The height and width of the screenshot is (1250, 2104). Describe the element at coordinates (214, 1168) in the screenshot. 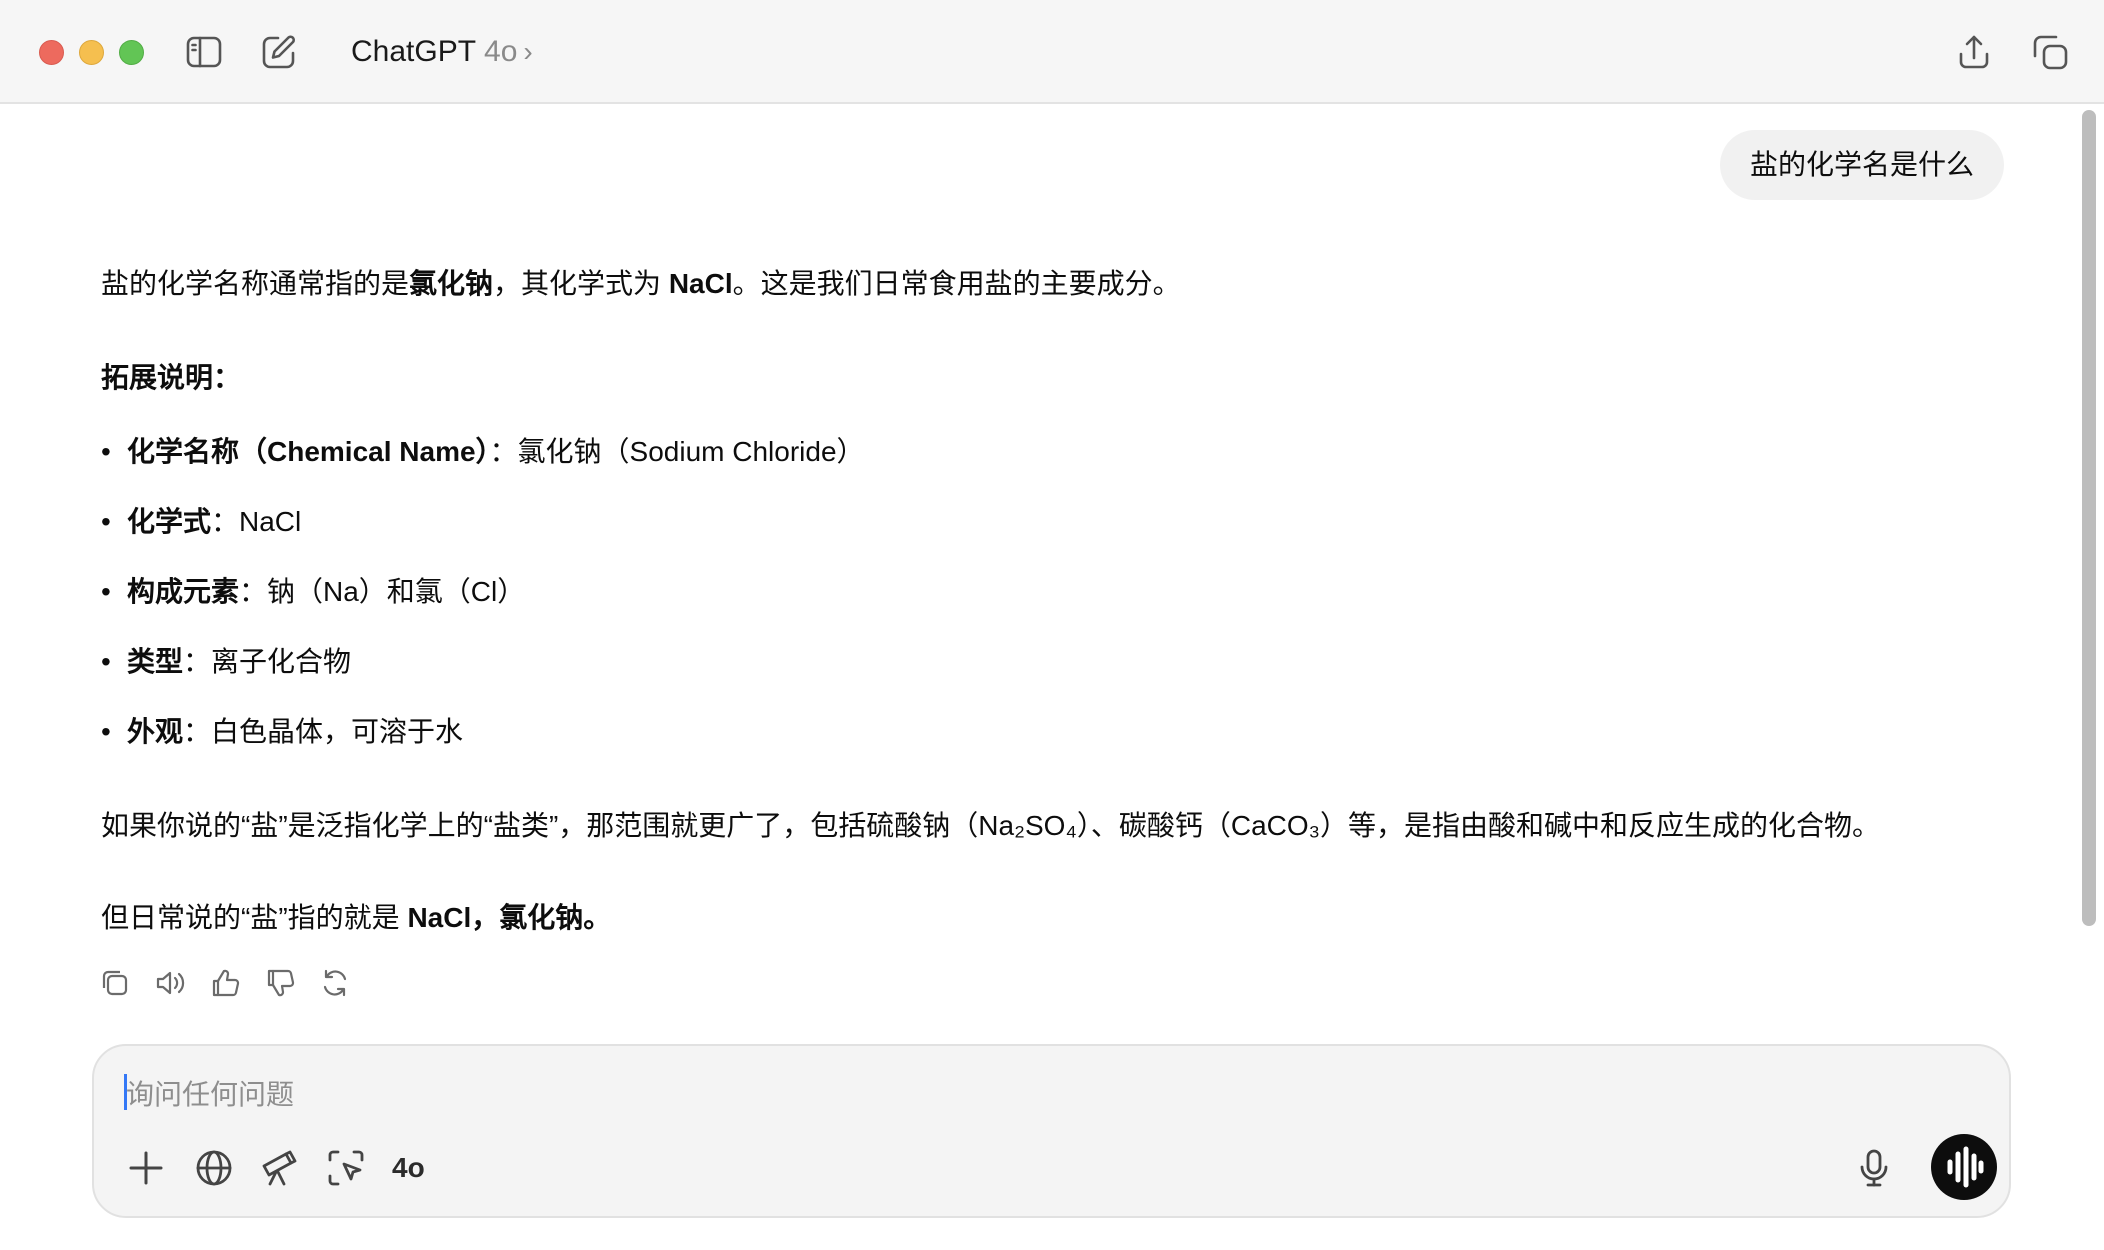

I see `globe-icon` at that location.